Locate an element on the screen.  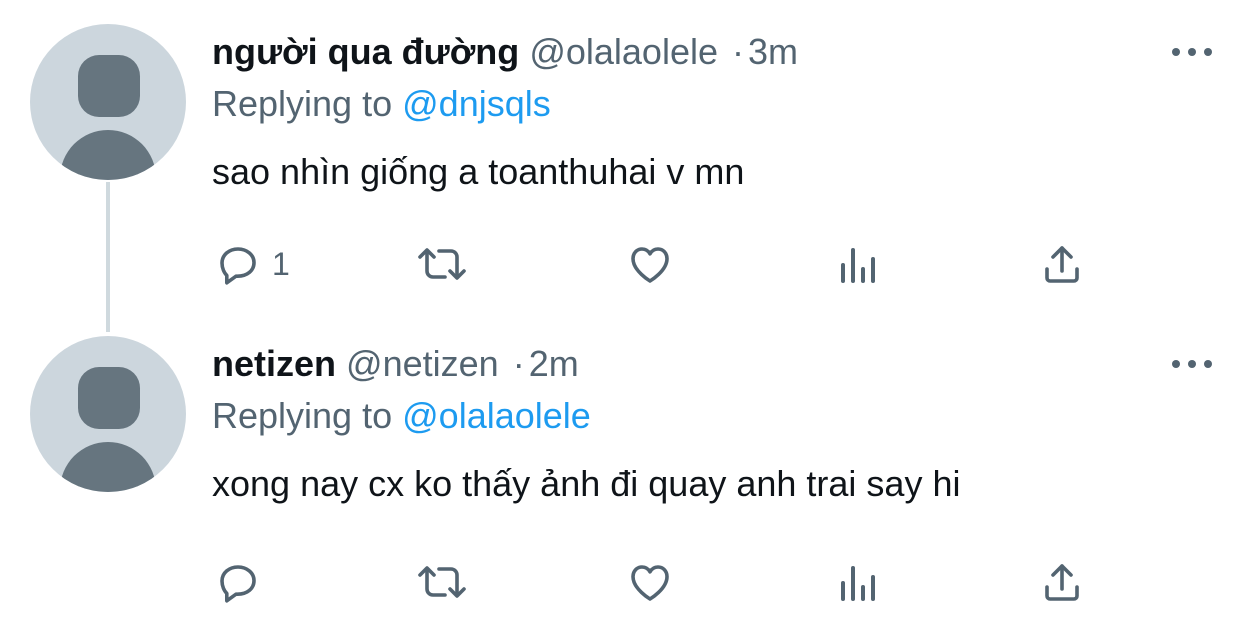
display-name: người qua đường is located at coordinates (365, 51).